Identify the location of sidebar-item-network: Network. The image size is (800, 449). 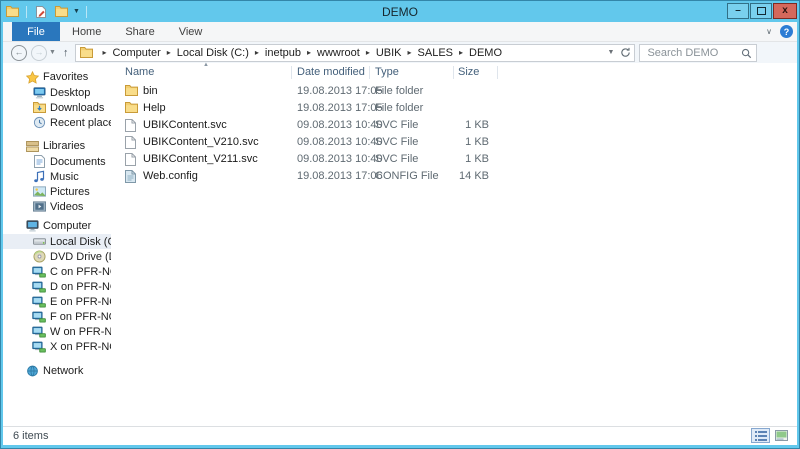
(57, 371).